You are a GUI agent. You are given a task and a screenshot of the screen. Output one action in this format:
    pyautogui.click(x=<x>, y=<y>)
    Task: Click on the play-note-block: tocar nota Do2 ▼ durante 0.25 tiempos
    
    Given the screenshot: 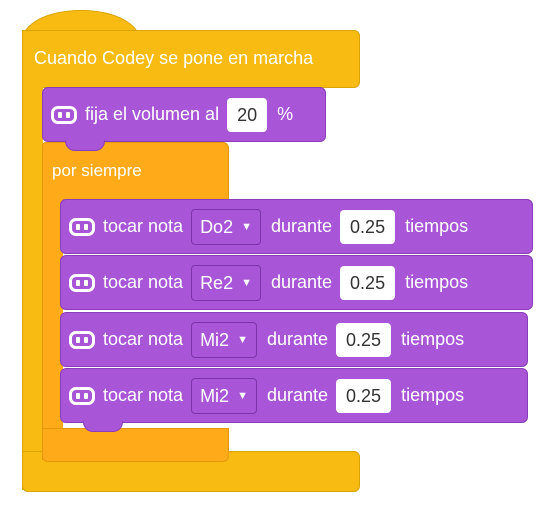 What is the action you would take?
    pyautogui.click(x=296, y=226)
    